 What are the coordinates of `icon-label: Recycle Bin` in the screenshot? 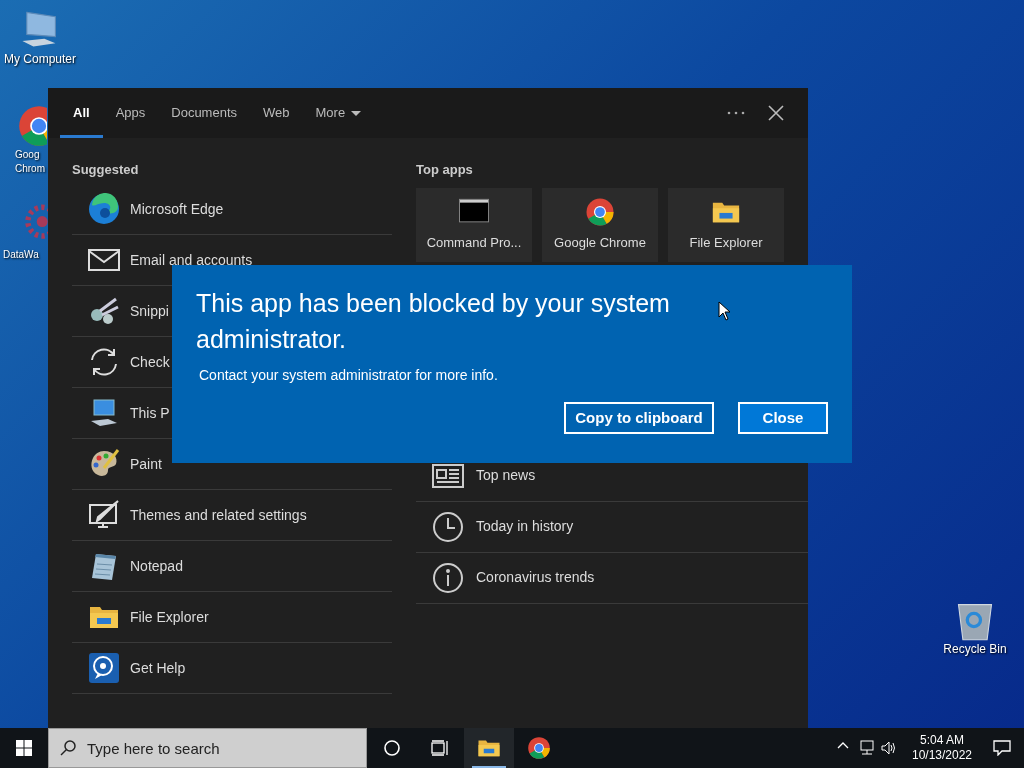 It's located at (975, 649).